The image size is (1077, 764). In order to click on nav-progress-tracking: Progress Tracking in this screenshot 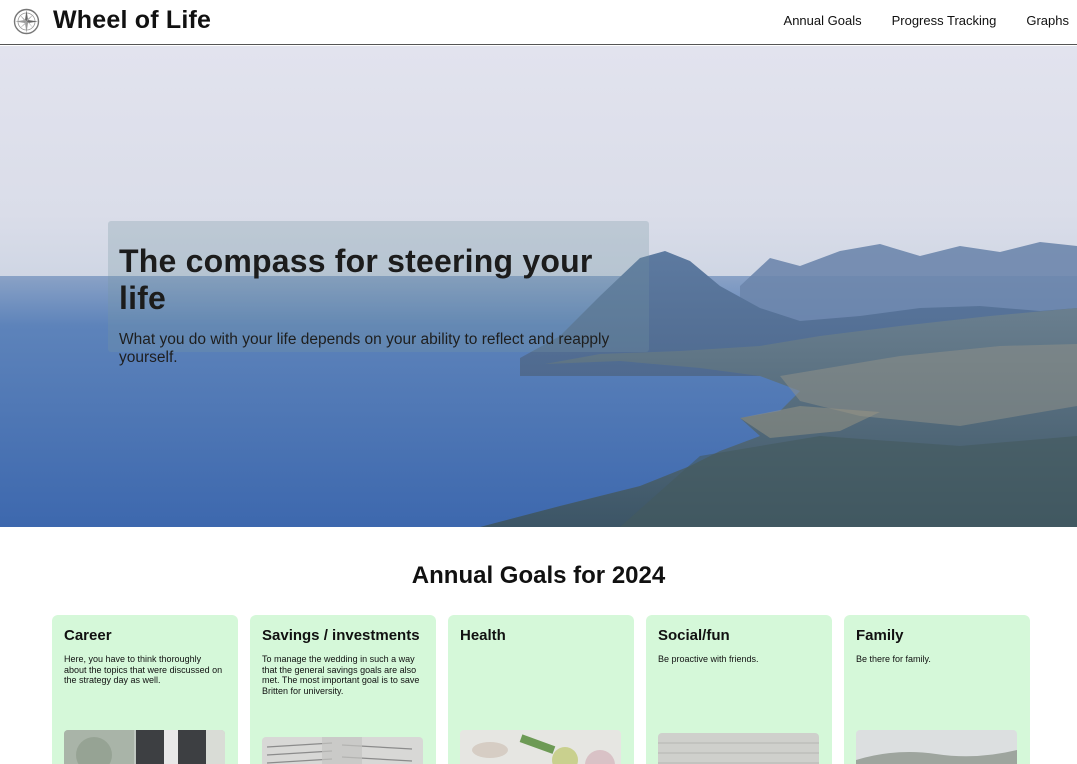, I will do `click(944, 20)`.